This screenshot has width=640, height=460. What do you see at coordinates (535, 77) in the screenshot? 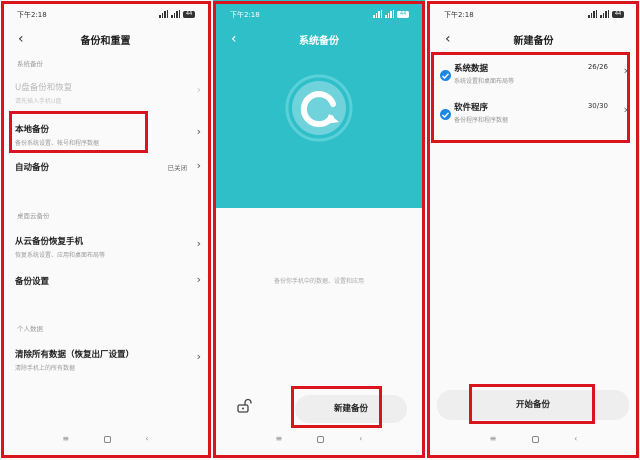
I see `backup-option-system-data: 系统数据 系统设置和桌面布局等 26/26 ›` at bounding box center [535, 77].